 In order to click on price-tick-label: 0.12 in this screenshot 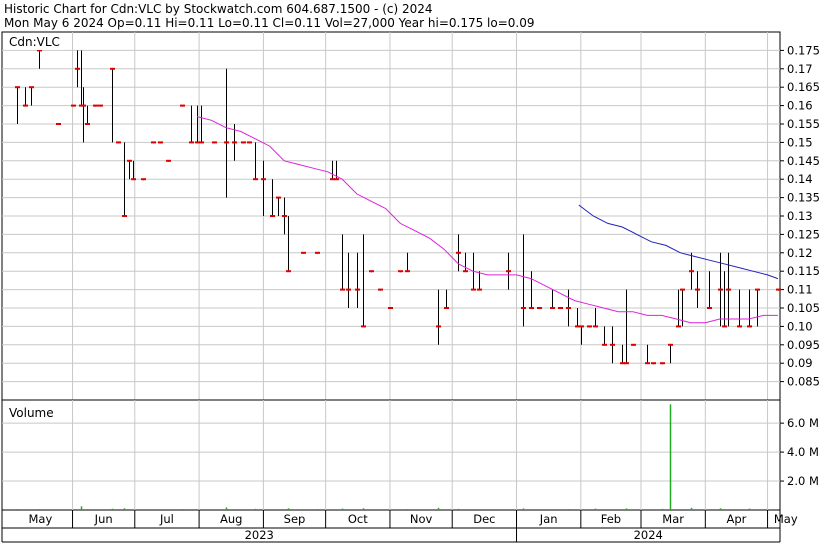, I will do `click(800, 253)`.